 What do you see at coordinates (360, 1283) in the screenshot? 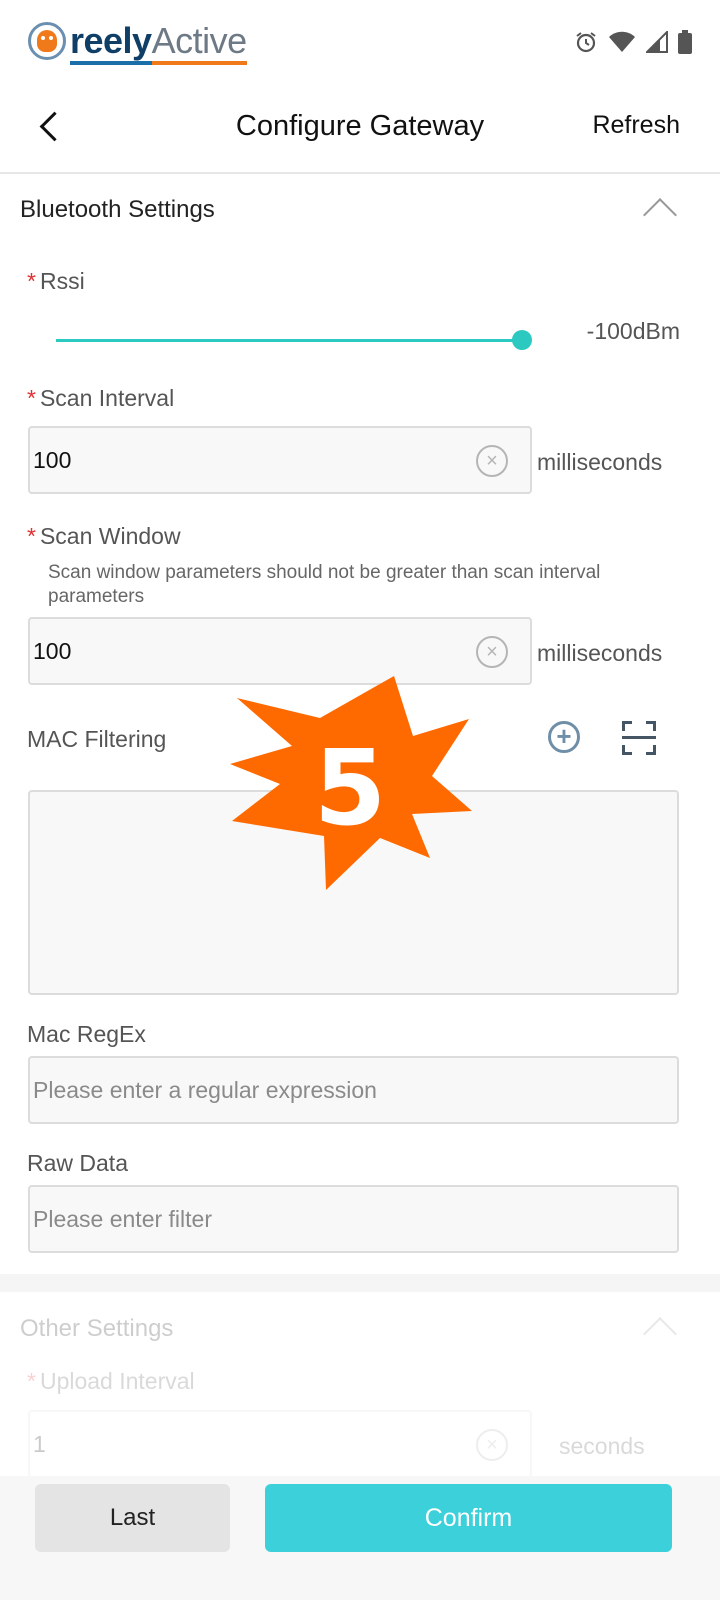
I see `section-divider` at bounding box center [360, 1283].